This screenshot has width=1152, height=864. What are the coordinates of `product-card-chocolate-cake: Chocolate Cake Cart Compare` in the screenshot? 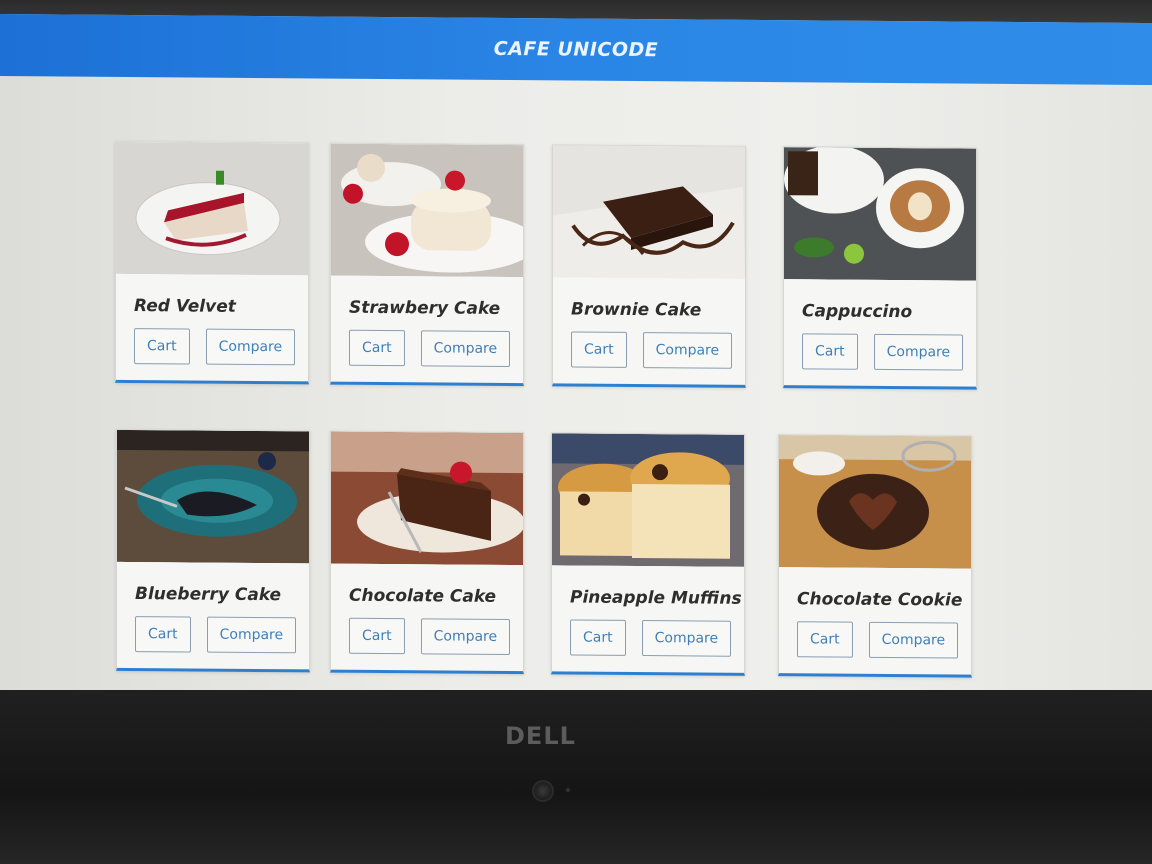 It's located at (427, 552).